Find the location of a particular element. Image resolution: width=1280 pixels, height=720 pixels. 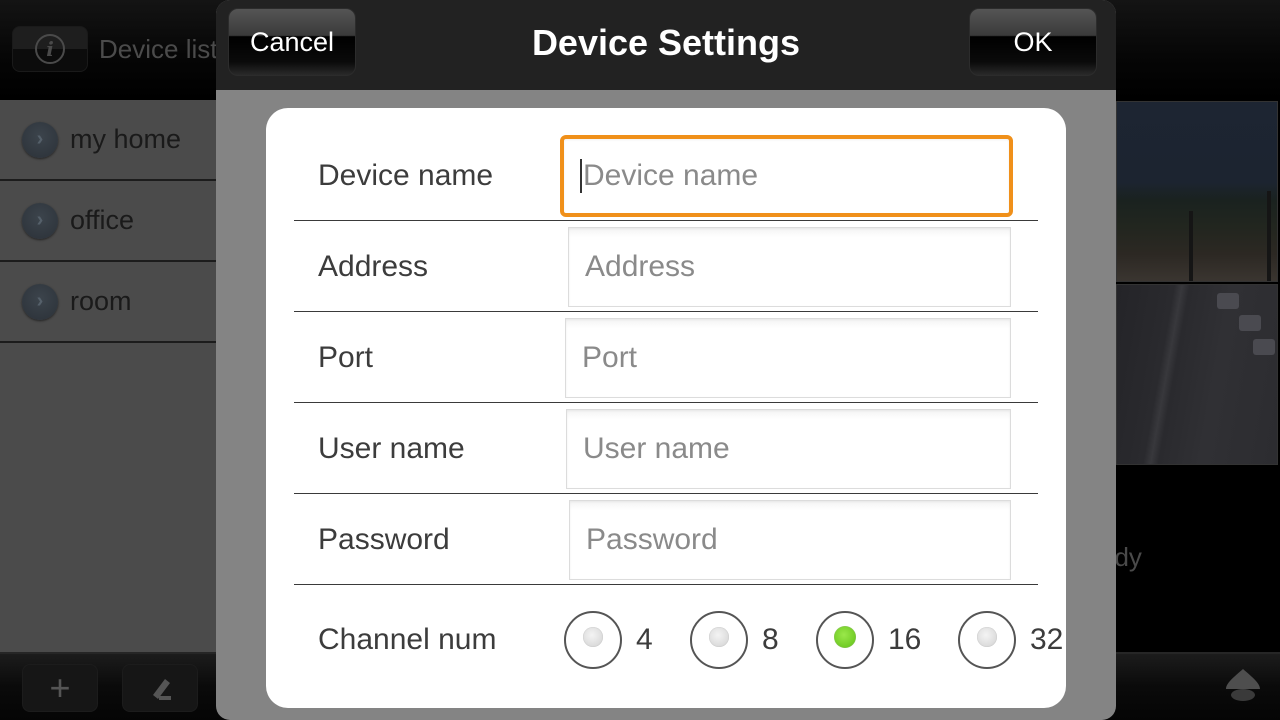

device-name: my home is located at coordinates (126, 139).